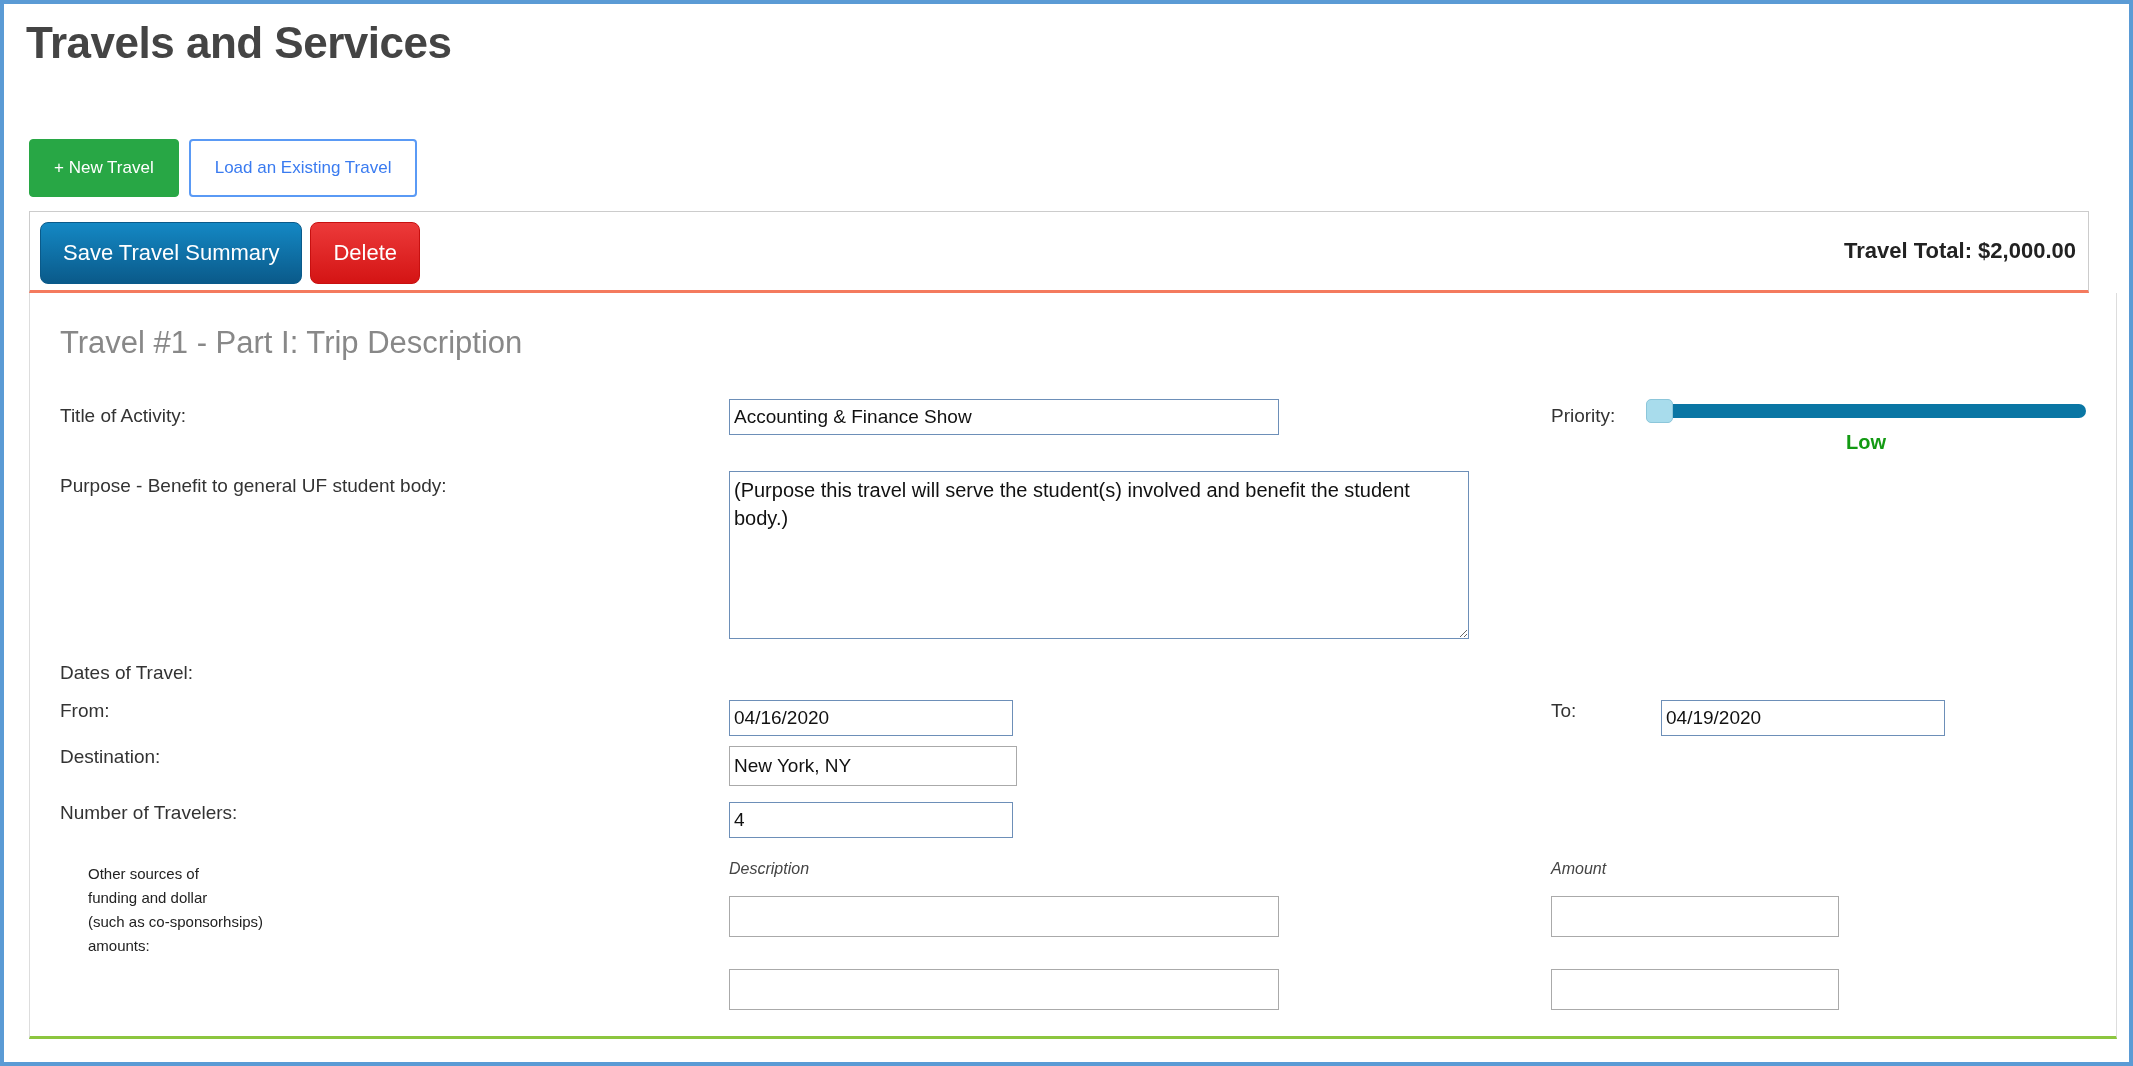 This screenshot has height=1066, width=2133. I want to click on column-header: Amount, so click(1579, 869).